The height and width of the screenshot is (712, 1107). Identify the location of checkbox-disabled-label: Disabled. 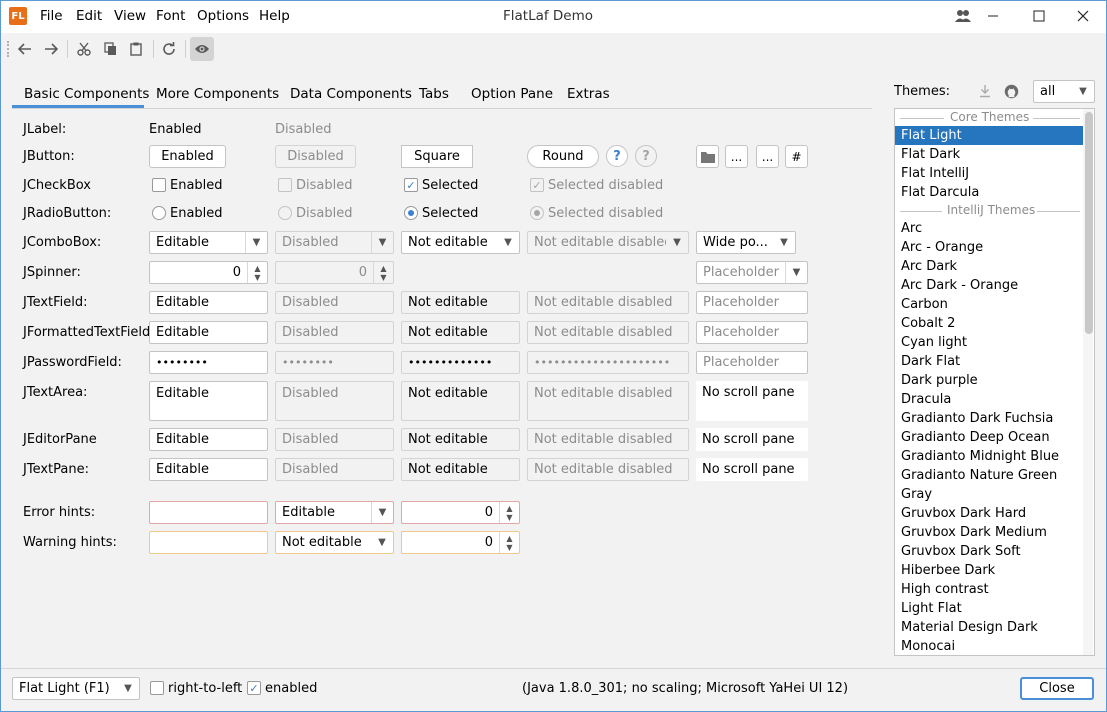
(324, 185).